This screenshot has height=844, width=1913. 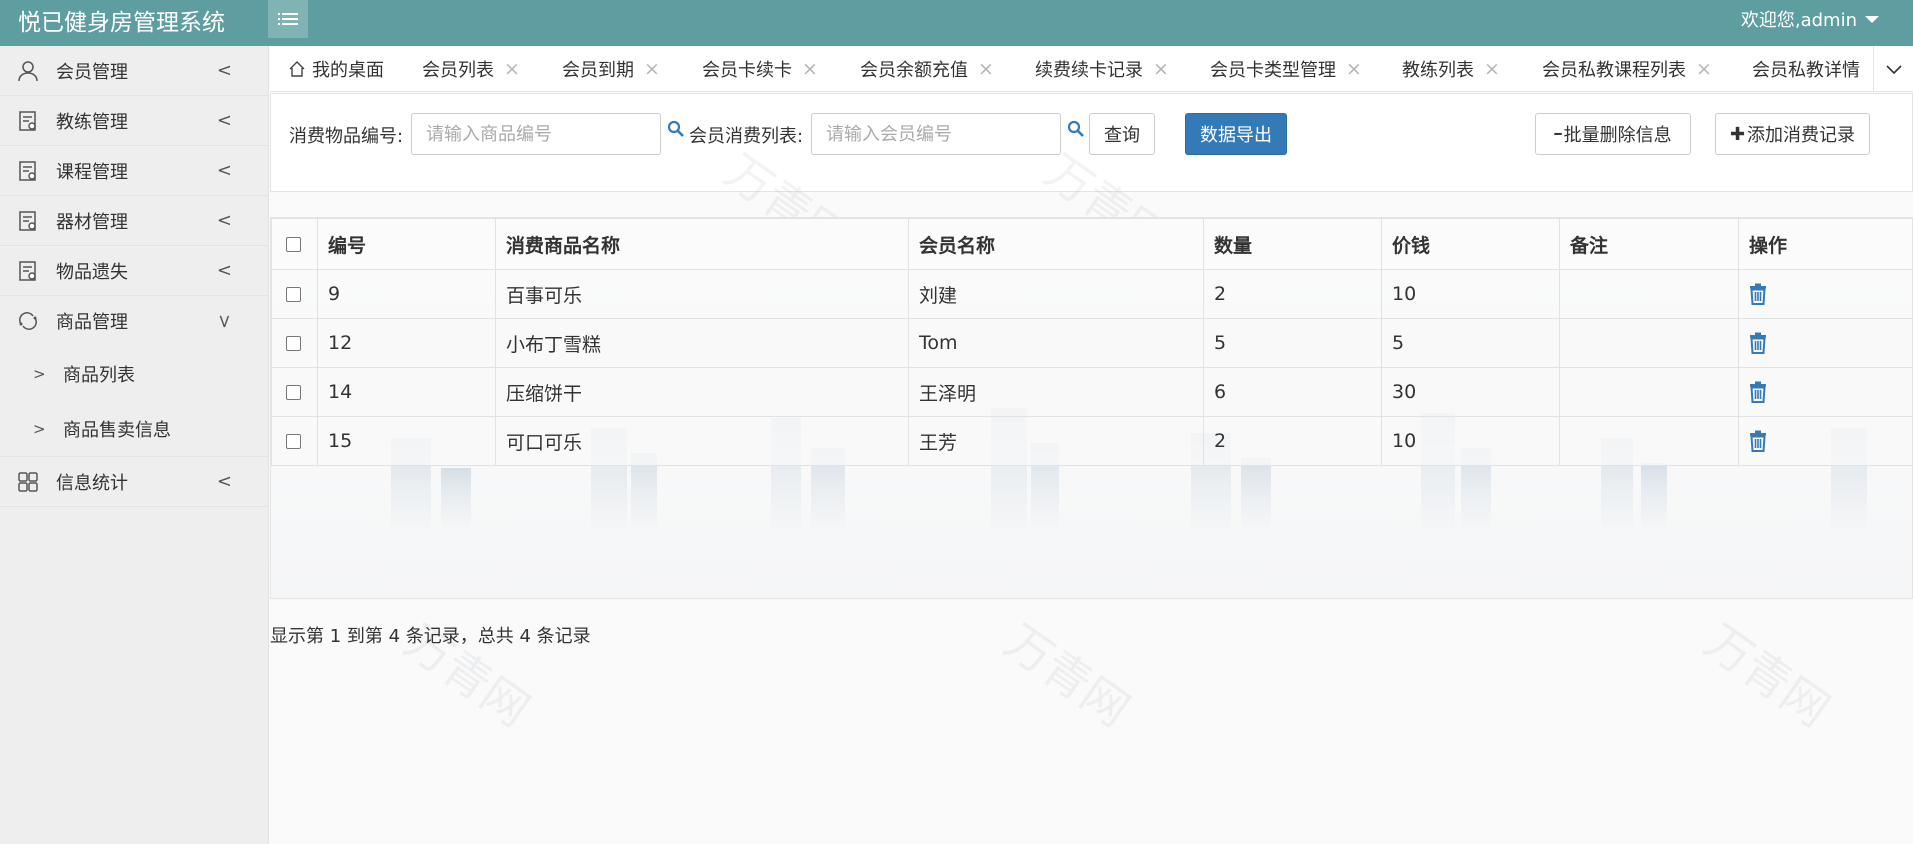 I want to click on sidebar-item-lost-items: 物品遗失 <, so click(x=134, y=271).